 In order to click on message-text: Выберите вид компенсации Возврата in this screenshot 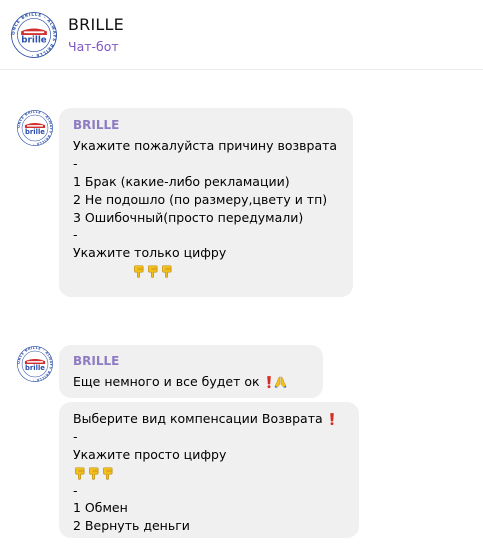, I will do `click(198, 418)`.